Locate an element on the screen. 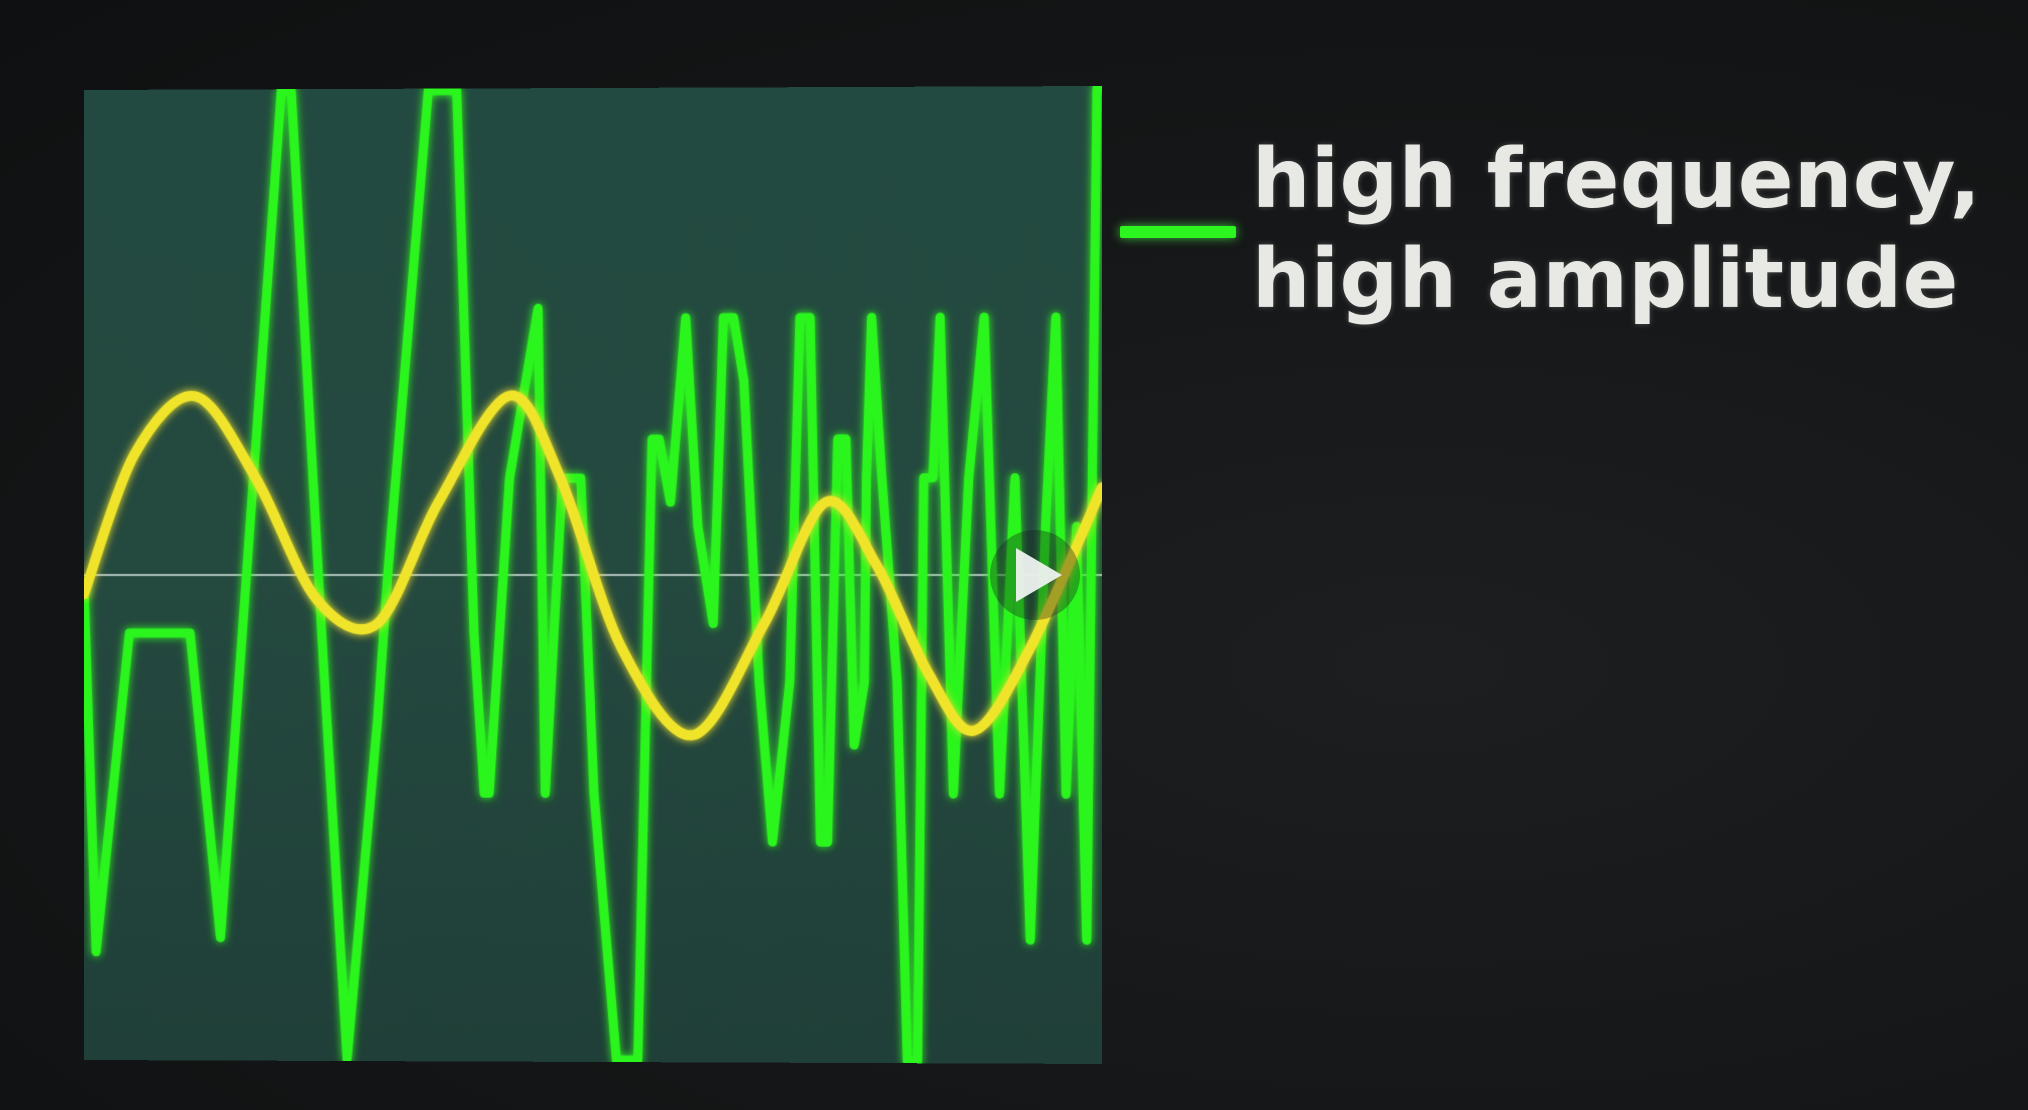 The width and height of the screenshot is (2028, 1110). legend-label-line-1: high frequency, is located at coordinates (1617, 179).